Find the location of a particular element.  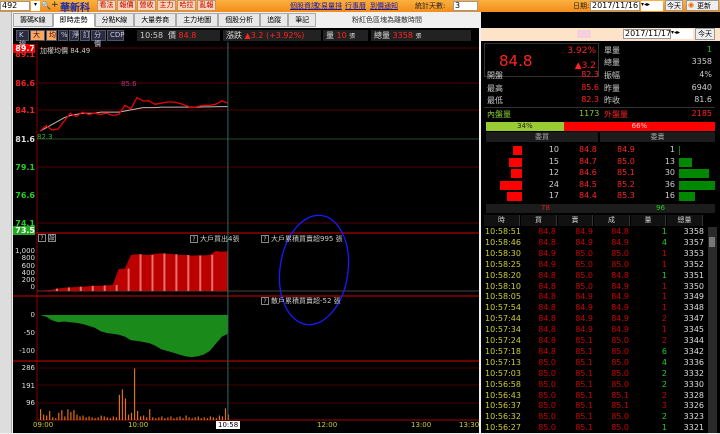

tab-5: 個股分析 is located at coordinates (239, 20).